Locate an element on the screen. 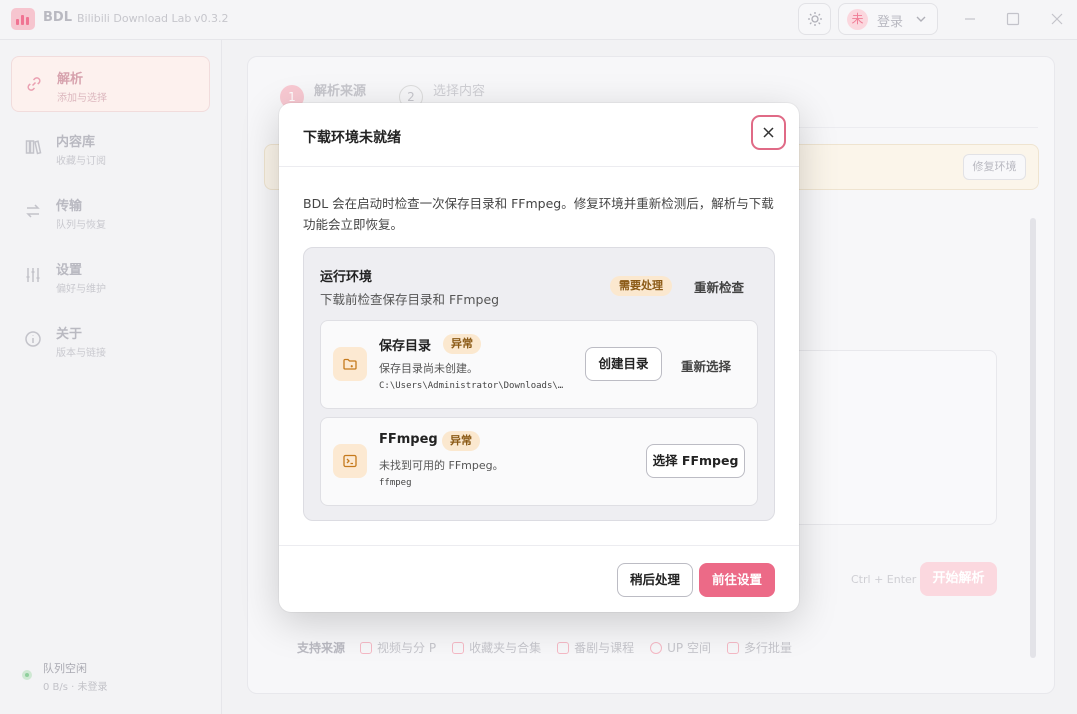  sidebar-item-title: 关于 is located at coordinates (69, 334).